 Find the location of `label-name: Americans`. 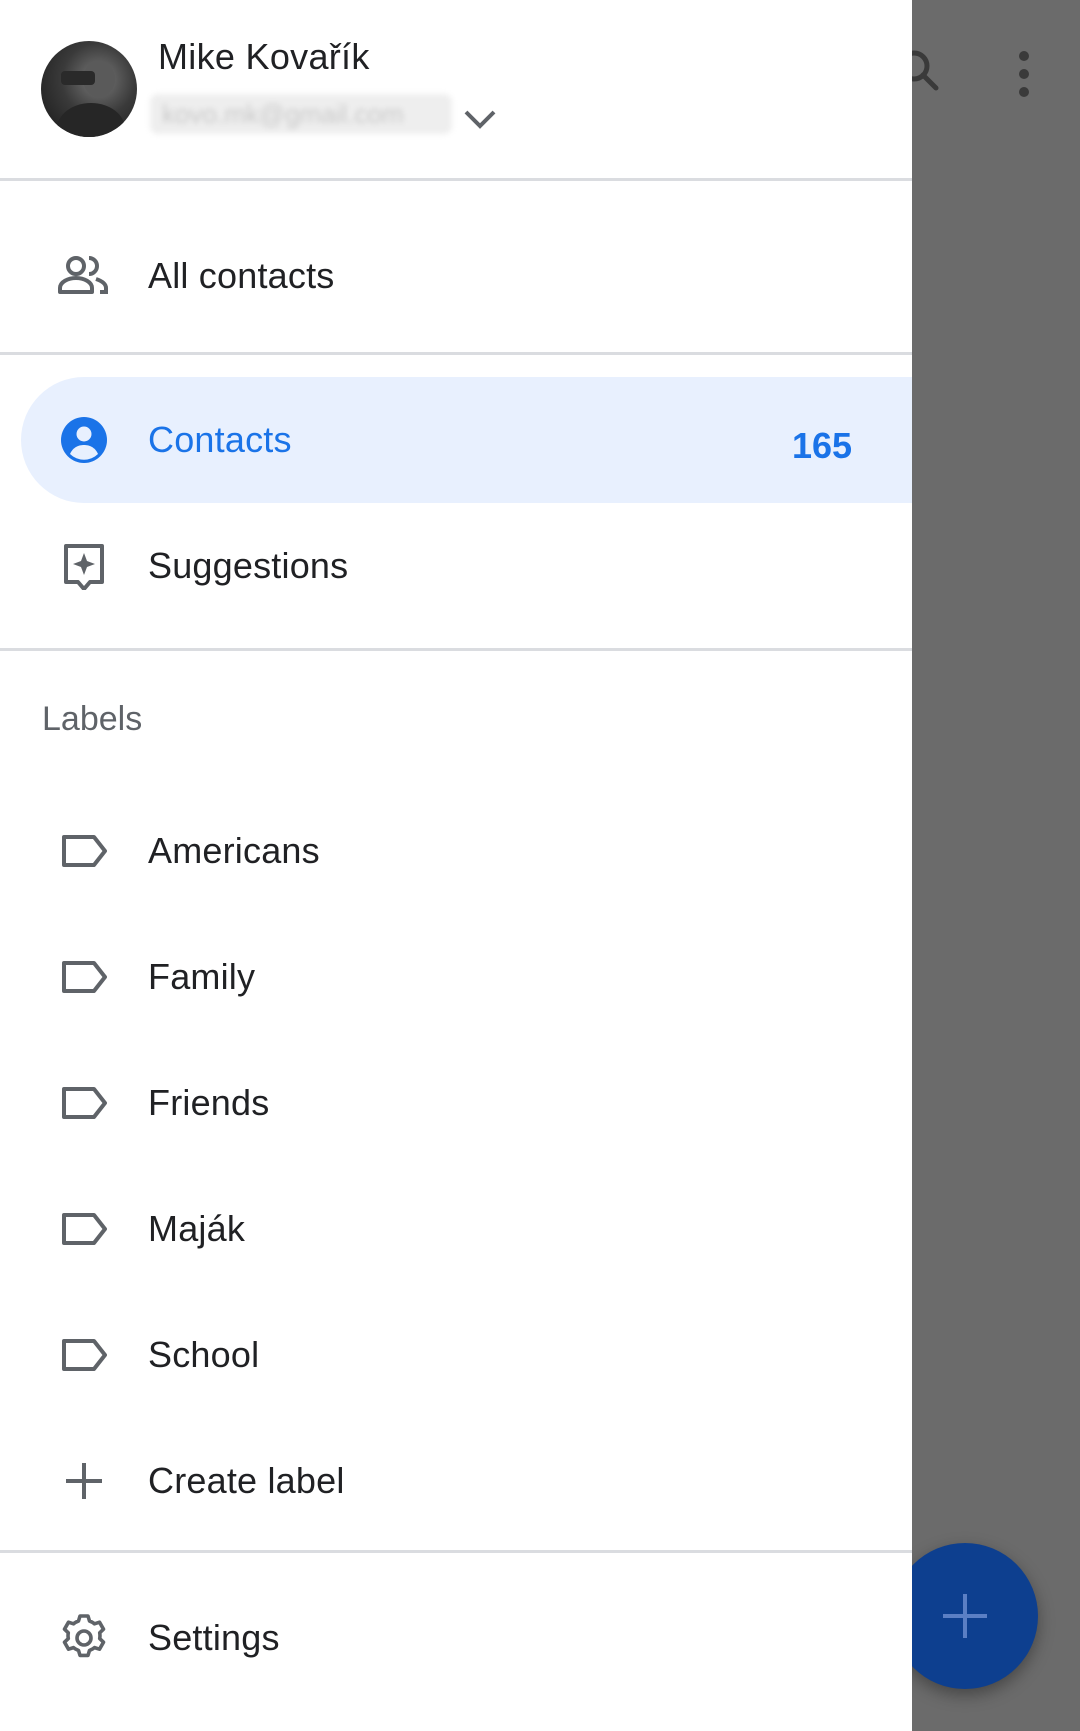

label-name: Americans is located at coordinates (234, 850).